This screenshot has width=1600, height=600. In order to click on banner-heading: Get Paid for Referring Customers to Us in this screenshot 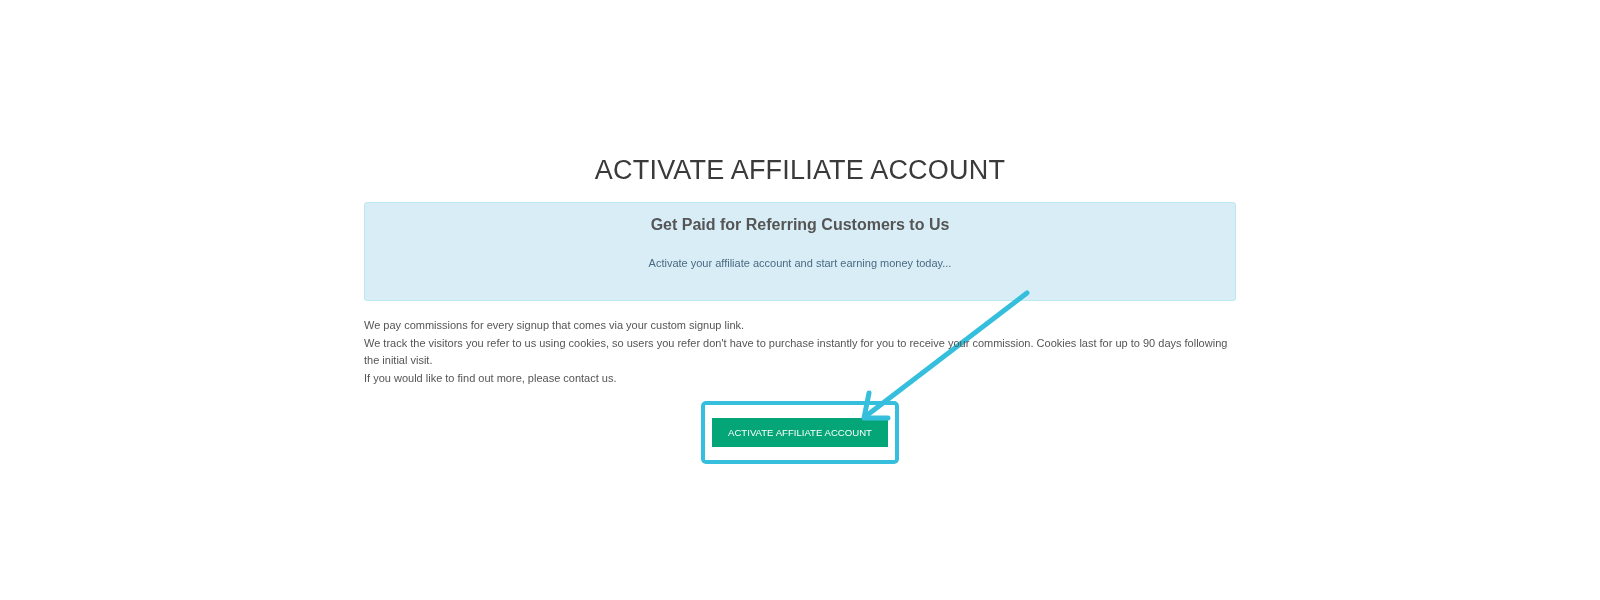, I will do `click(800, 225)`.